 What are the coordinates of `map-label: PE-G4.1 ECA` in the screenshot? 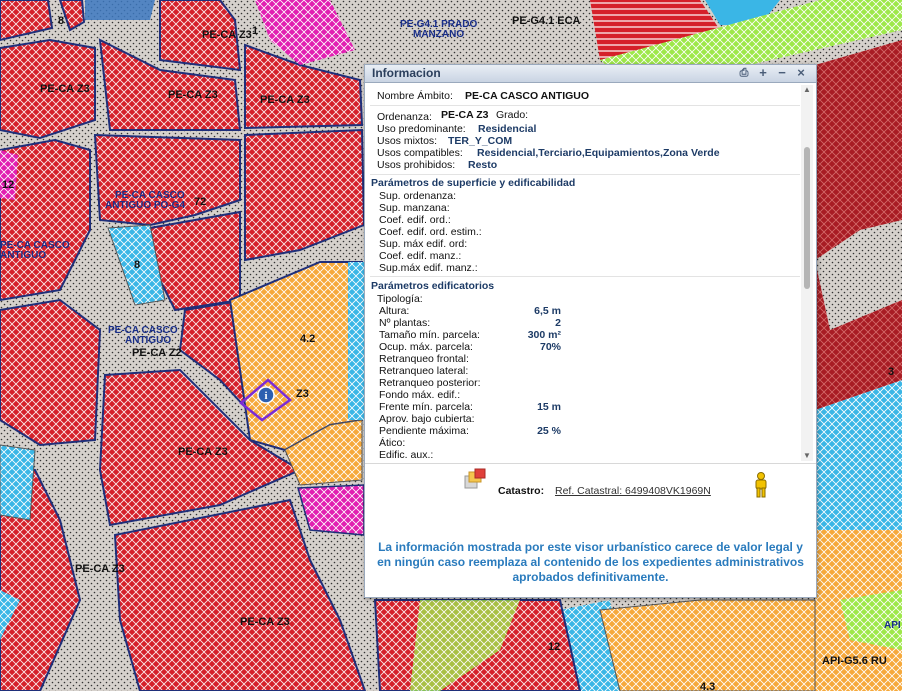 It's located at (546, 21).